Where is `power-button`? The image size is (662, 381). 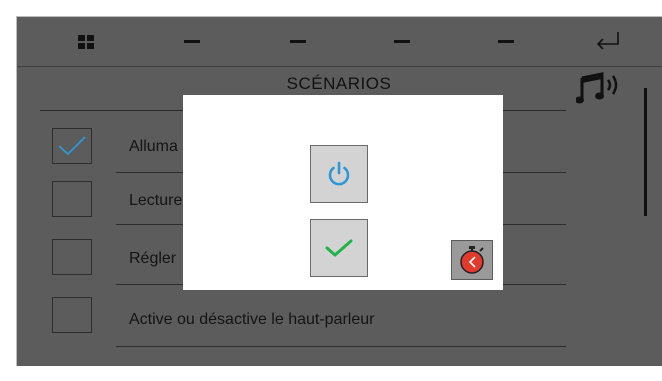
power-button is located at coordinates (339, 174).